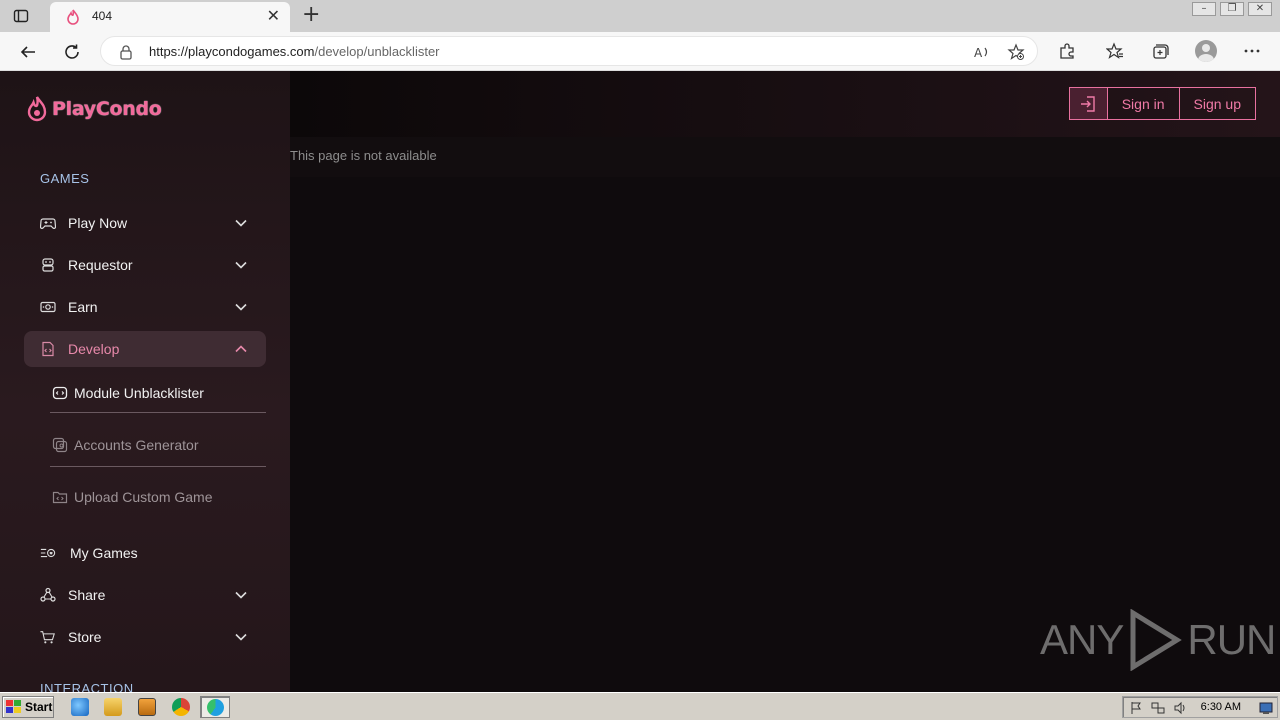 This screenshot has width=1280, height=720. I want to click on sidebar-item-share: Share, so click(145, 595).